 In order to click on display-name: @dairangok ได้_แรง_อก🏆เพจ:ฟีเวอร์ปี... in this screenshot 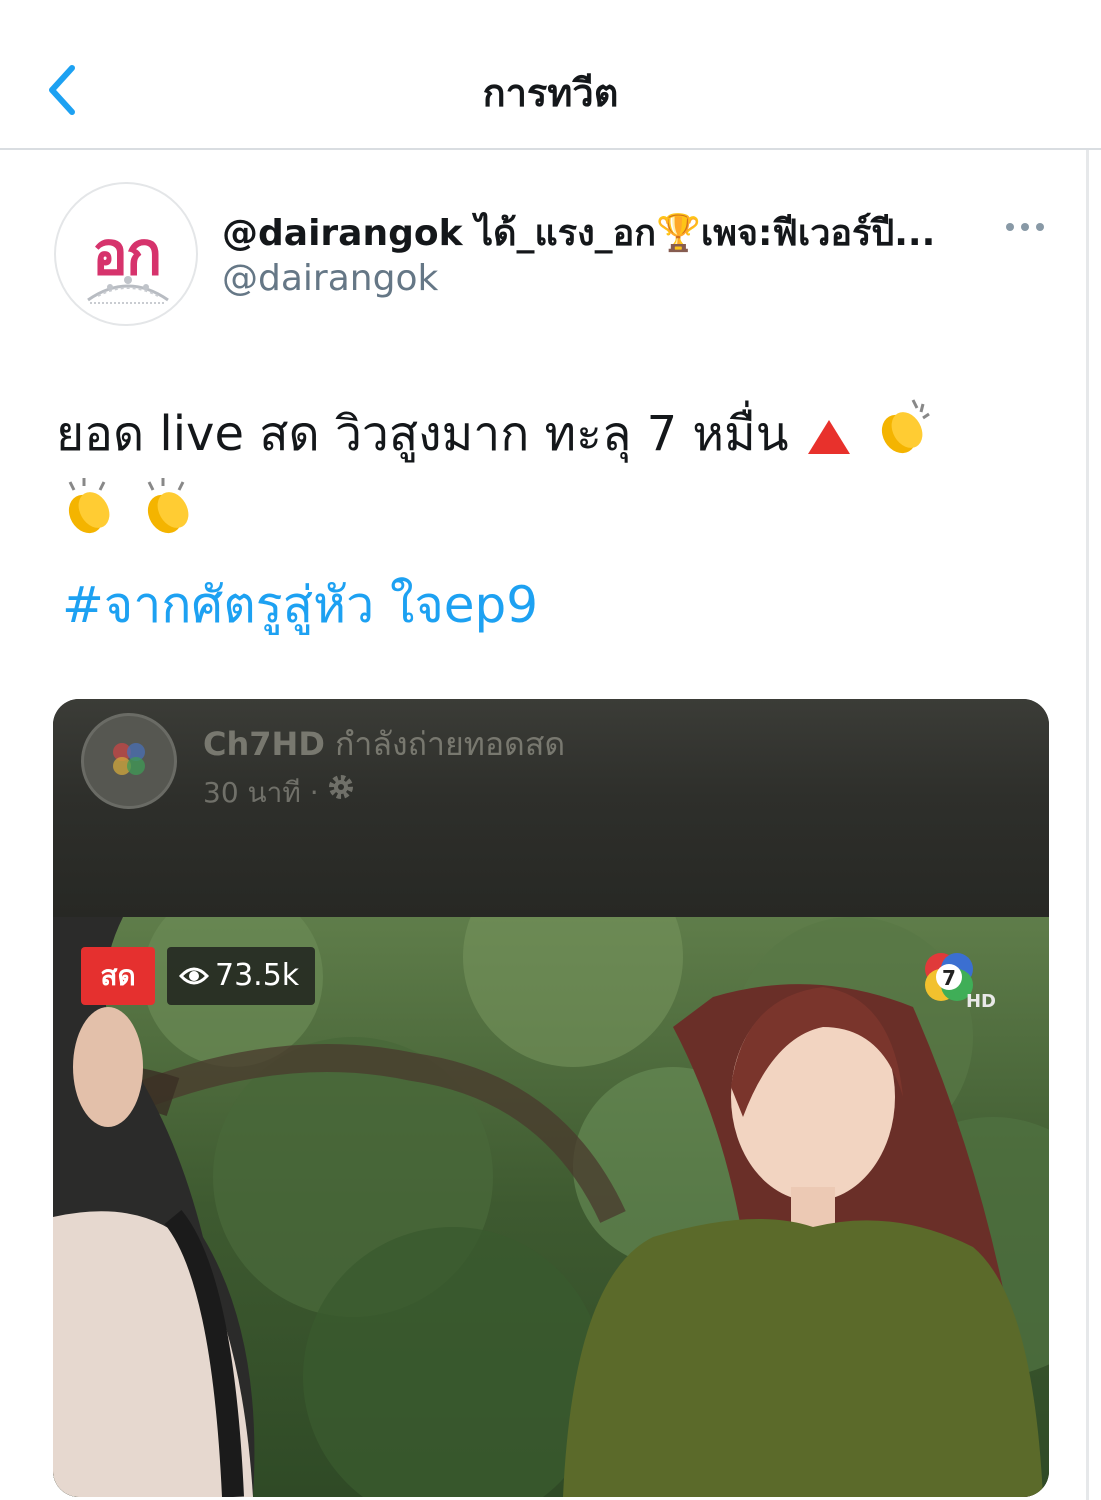, I will do `click(607, 232)`.